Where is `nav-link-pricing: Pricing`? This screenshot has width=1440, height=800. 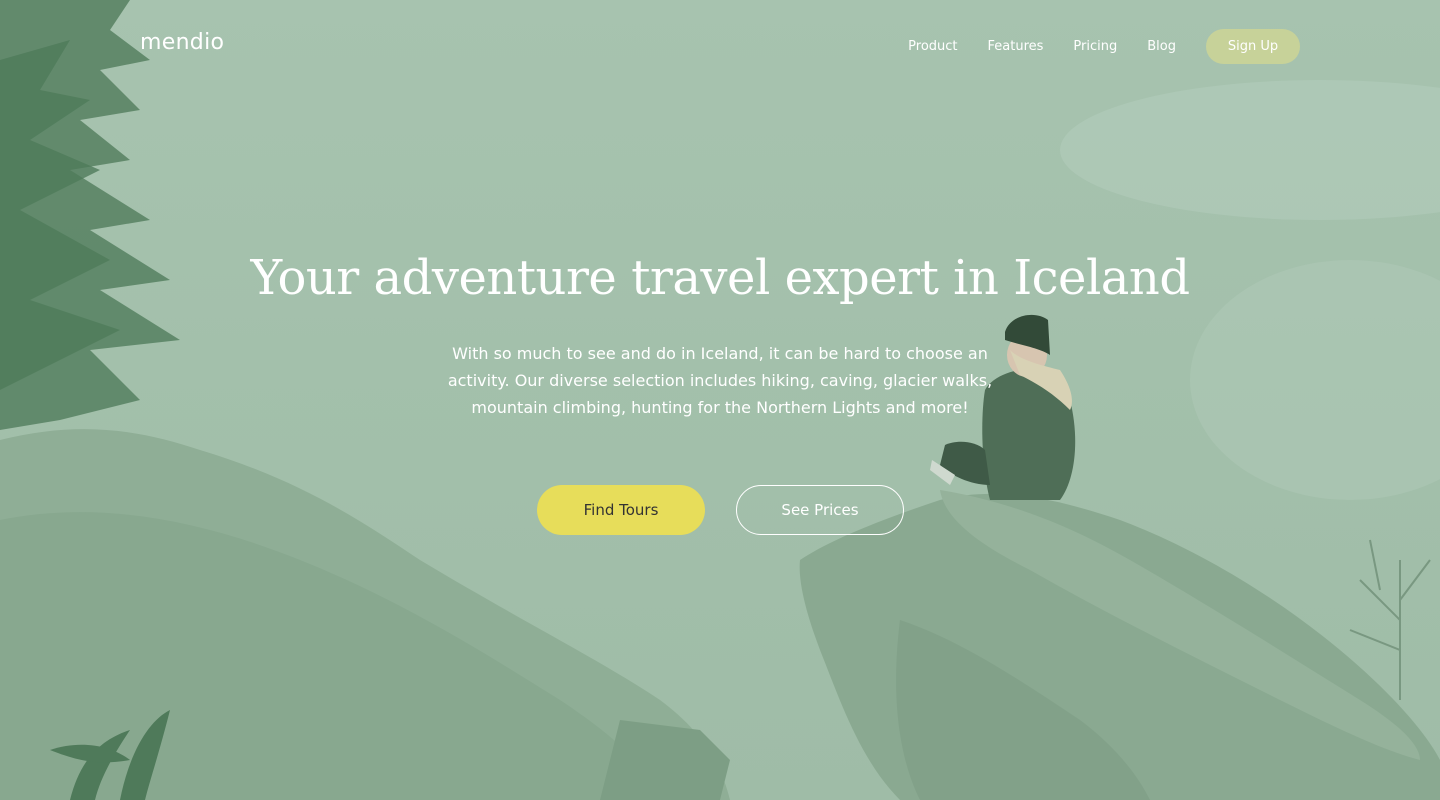
nav-link-pricing: Pricing is located at coordinates (1095, 46).